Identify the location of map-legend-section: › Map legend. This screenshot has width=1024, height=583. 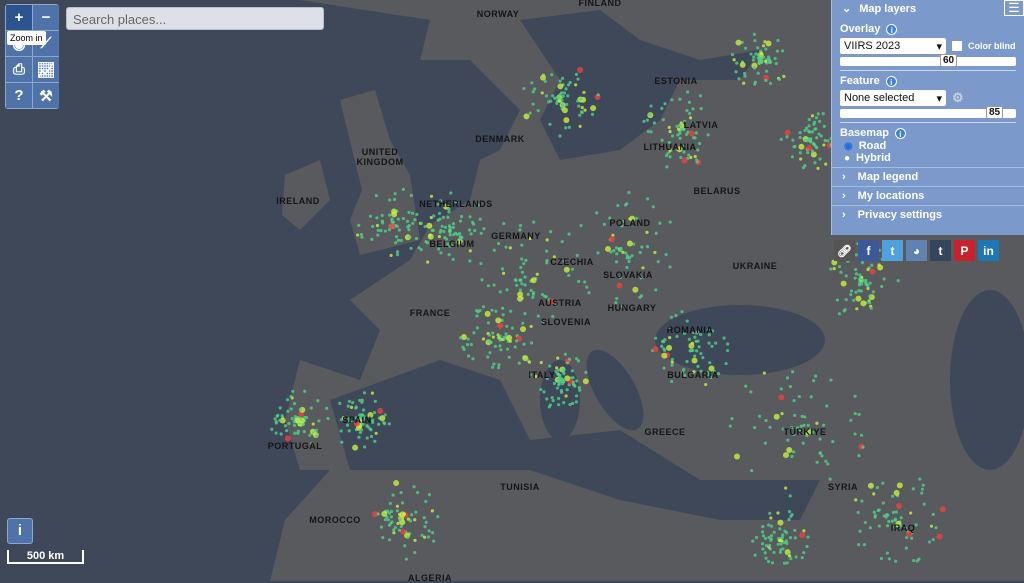
(928, 176).